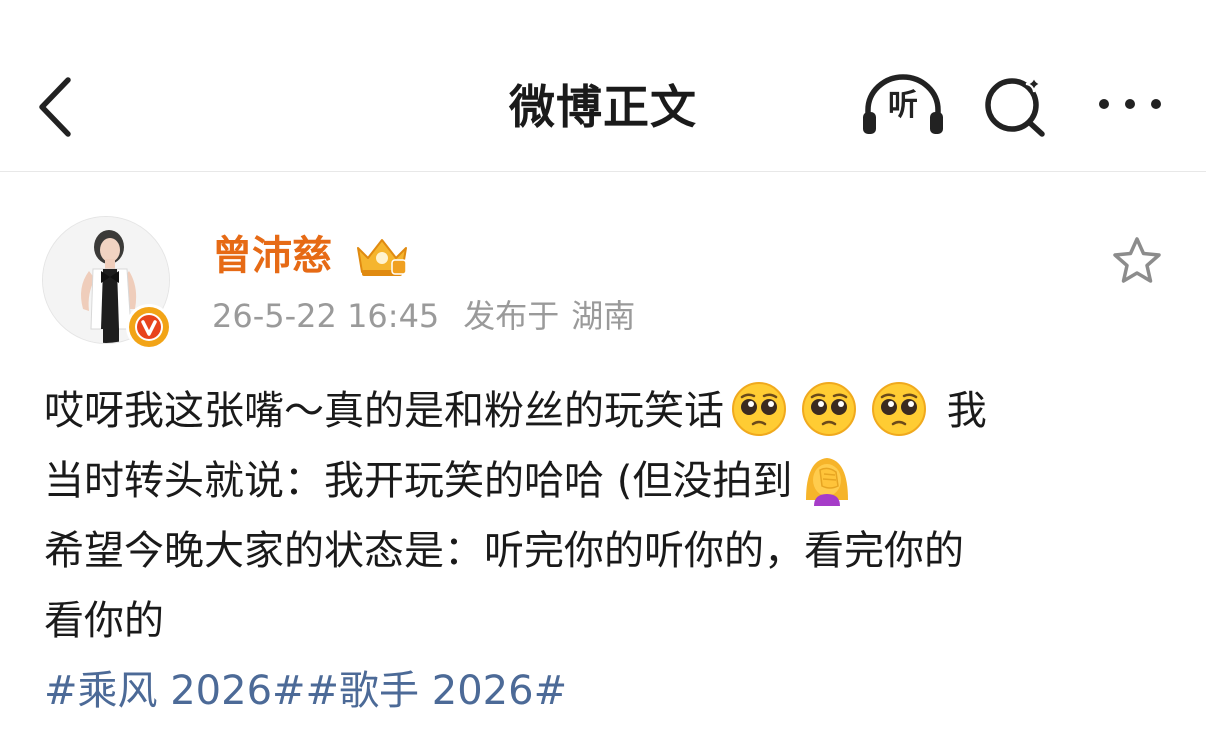 The image size is (1206, 749). I want to click on content-text: 哎呀我这张嘴～真的是和粉丝的玩笑话, so click(384, 411).